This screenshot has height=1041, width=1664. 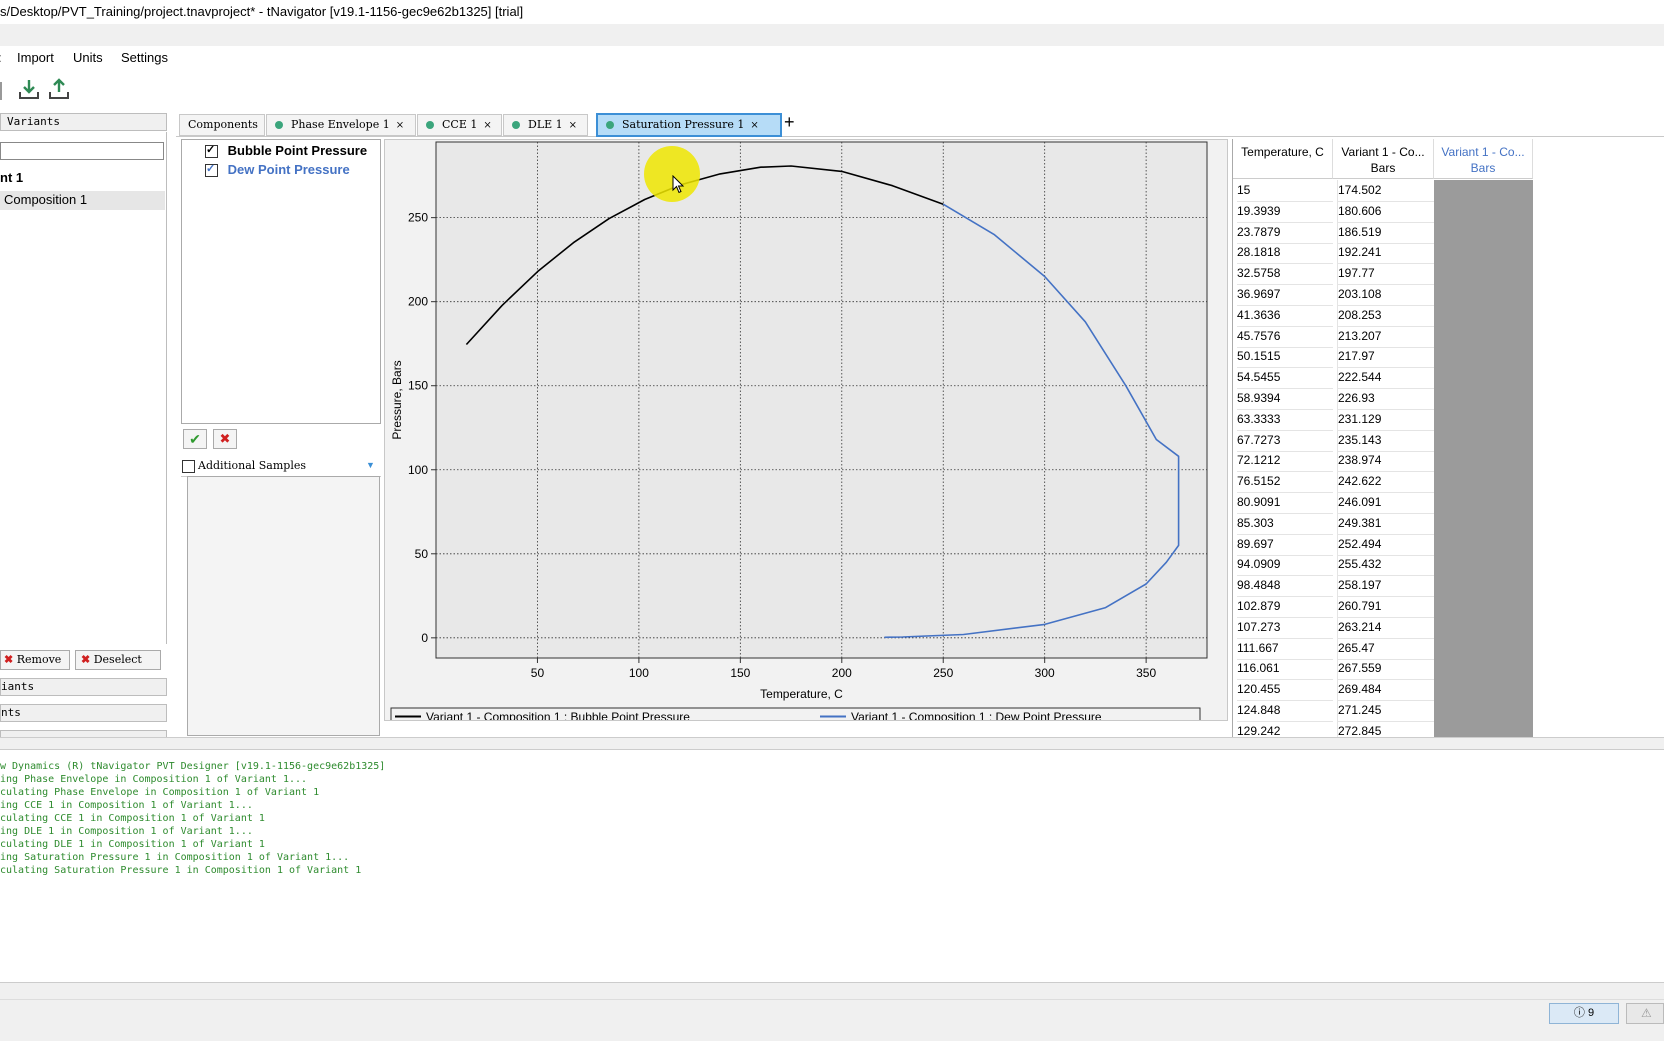 I want to click on tab-dle: DLE 1 ×, so click(x=545, y=125).